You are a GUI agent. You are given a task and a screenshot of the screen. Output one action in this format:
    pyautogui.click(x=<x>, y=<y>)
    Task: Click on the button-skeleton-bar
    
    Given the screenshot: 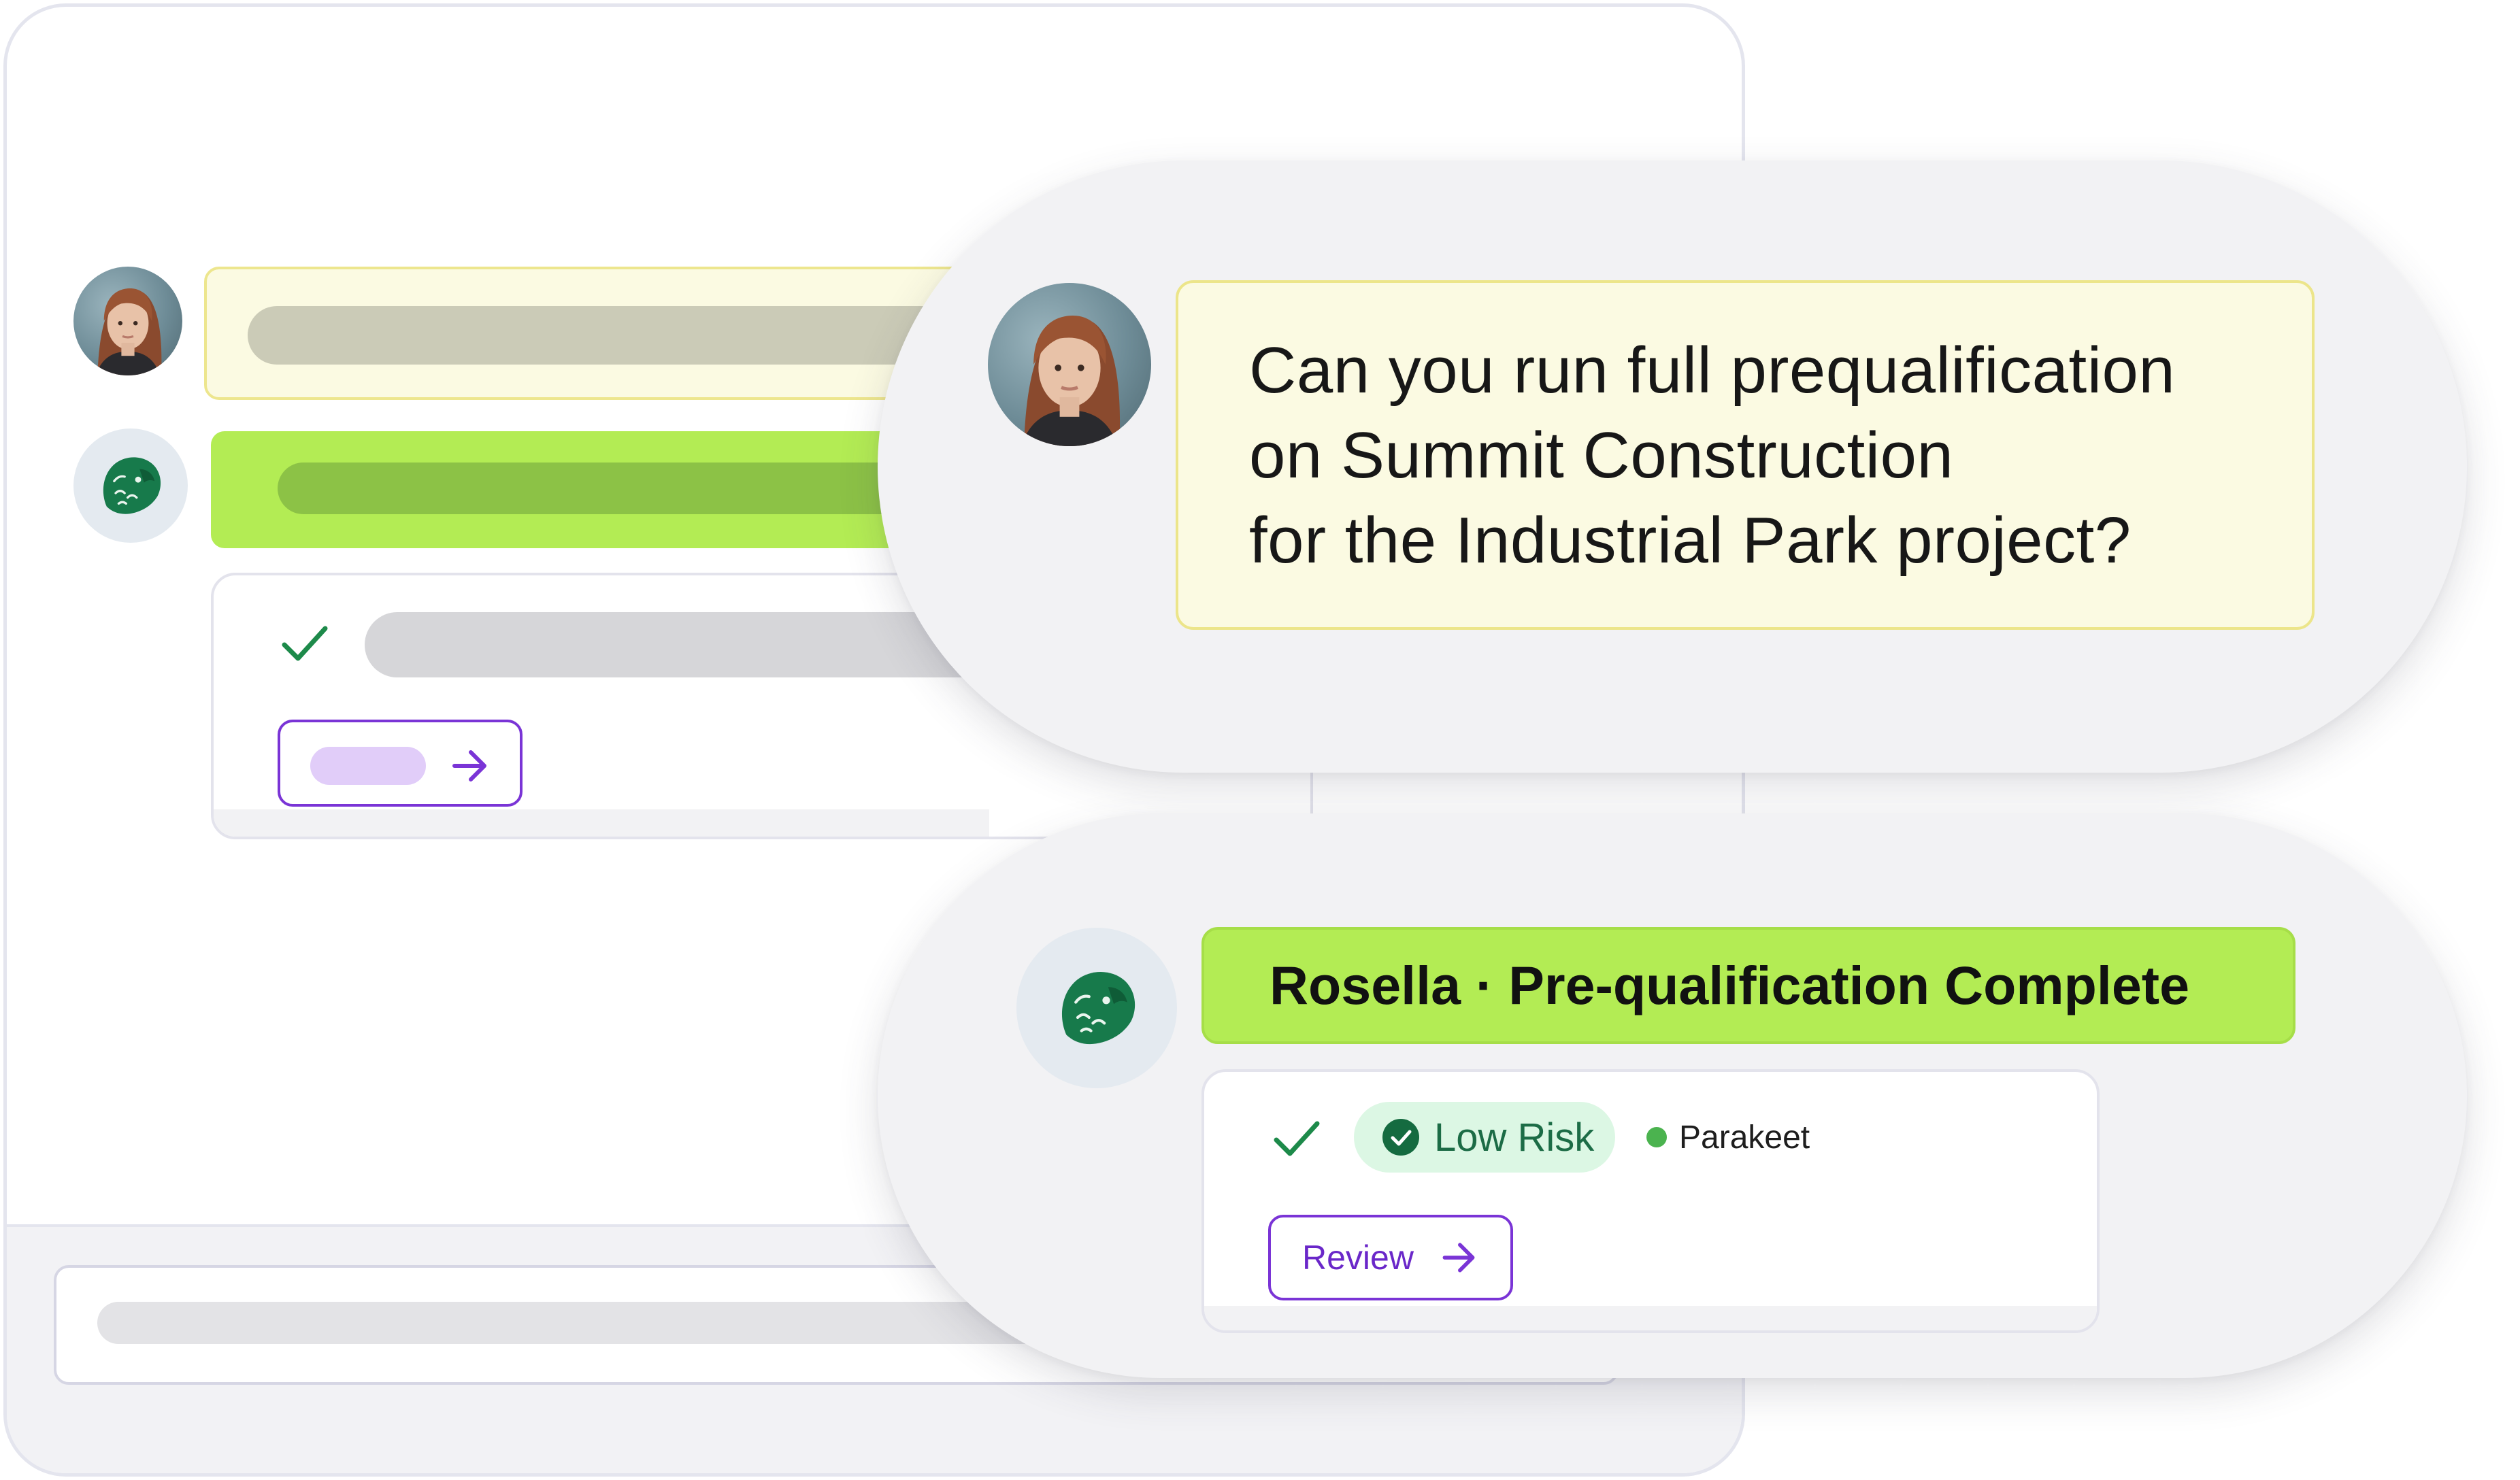 What is the action you would take?
    pyautogui.click(x=368, y=766)
    